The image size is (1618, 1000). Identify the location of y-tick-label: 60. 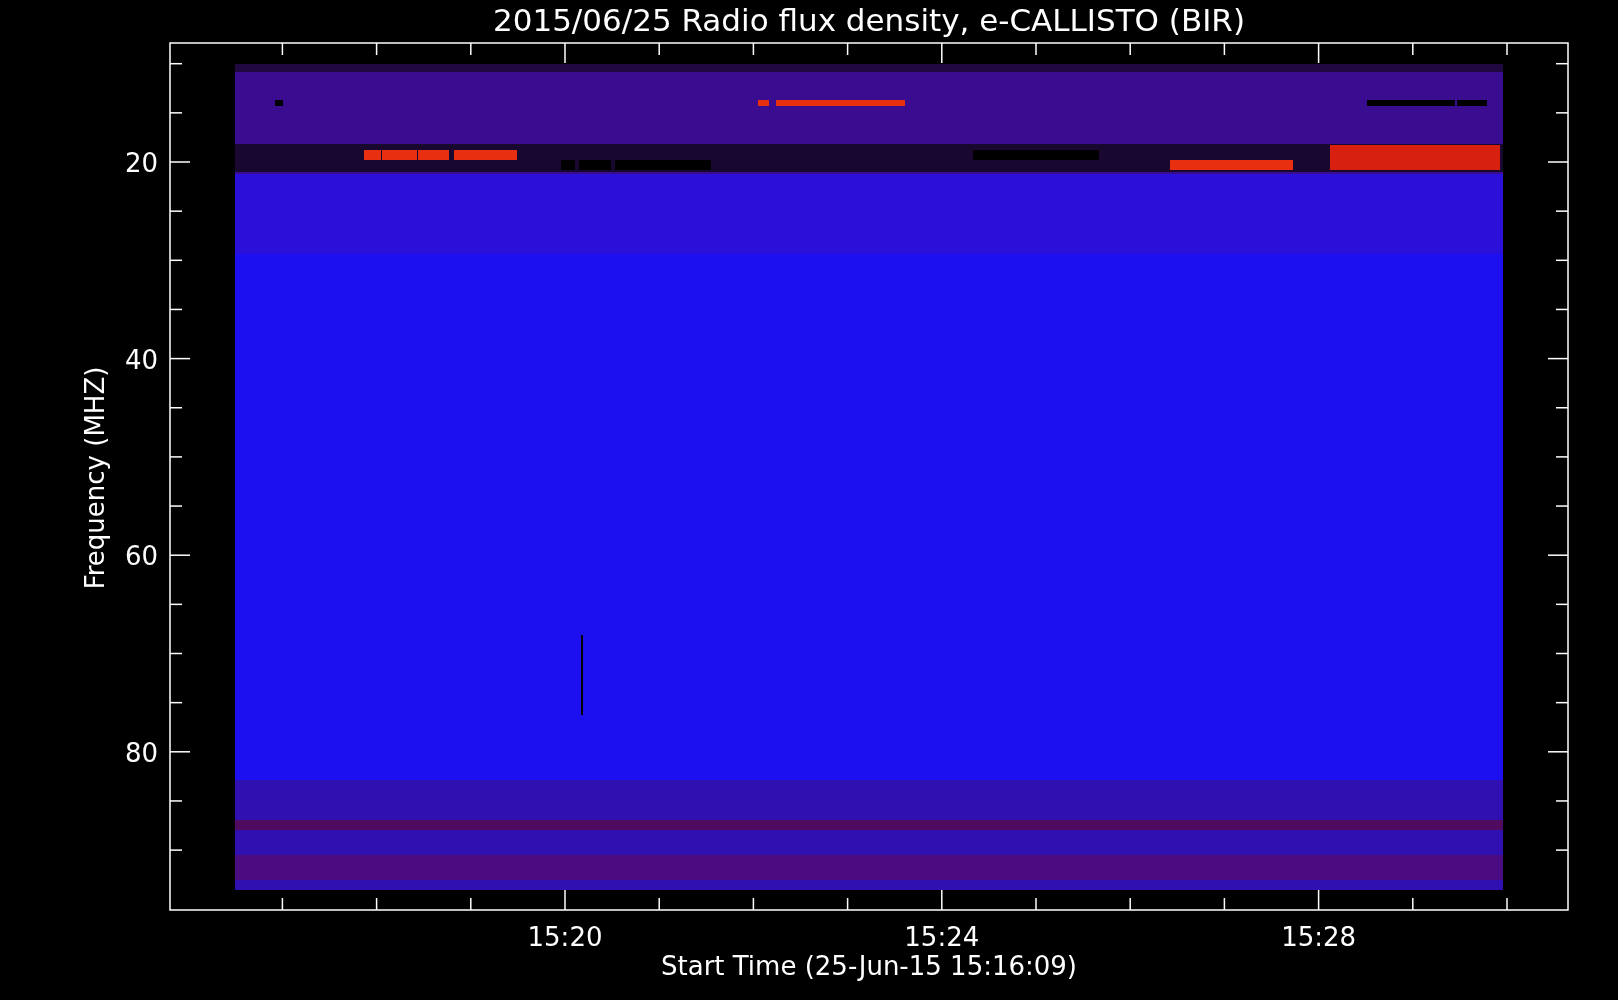
(141, 556).